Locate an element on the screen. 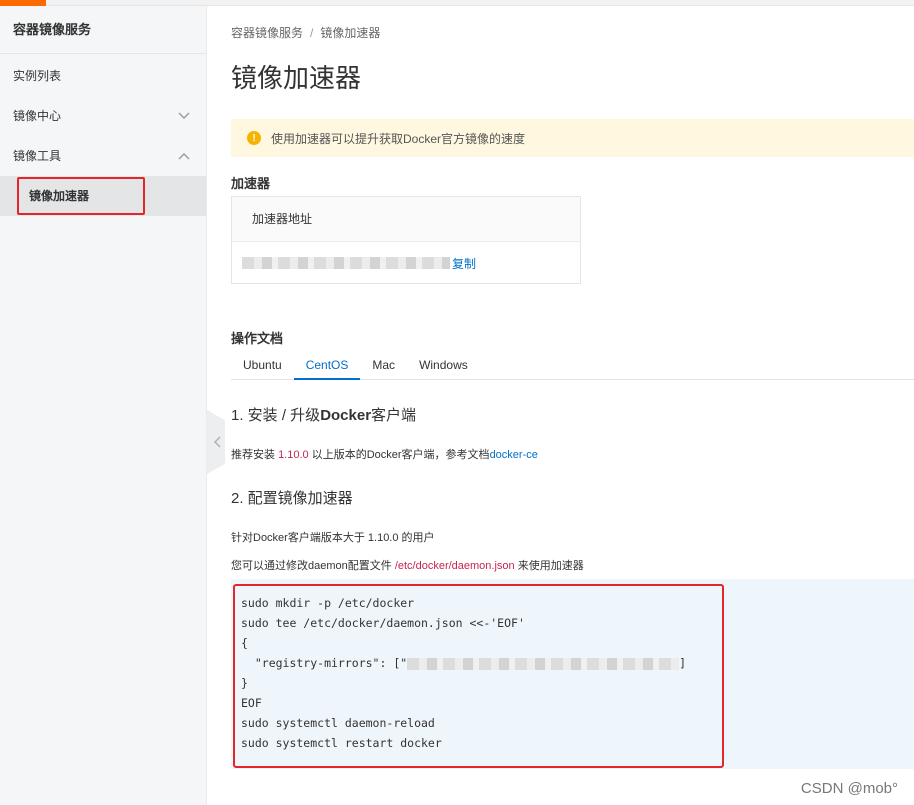 The height and width of the screenshot is (805, 914). sidebar-item-label: 镜像中心 is located at coordinates (37, 116).